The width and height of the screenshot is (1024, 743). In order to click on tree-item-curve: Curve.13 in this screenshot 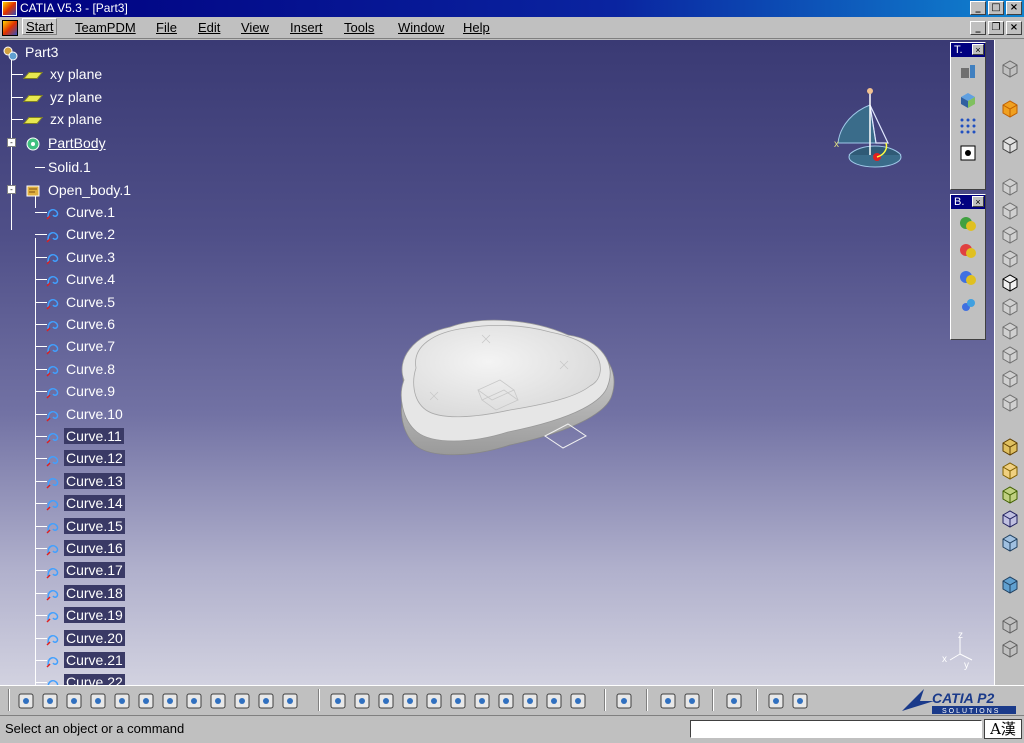, I will do `click(85, 481)`.